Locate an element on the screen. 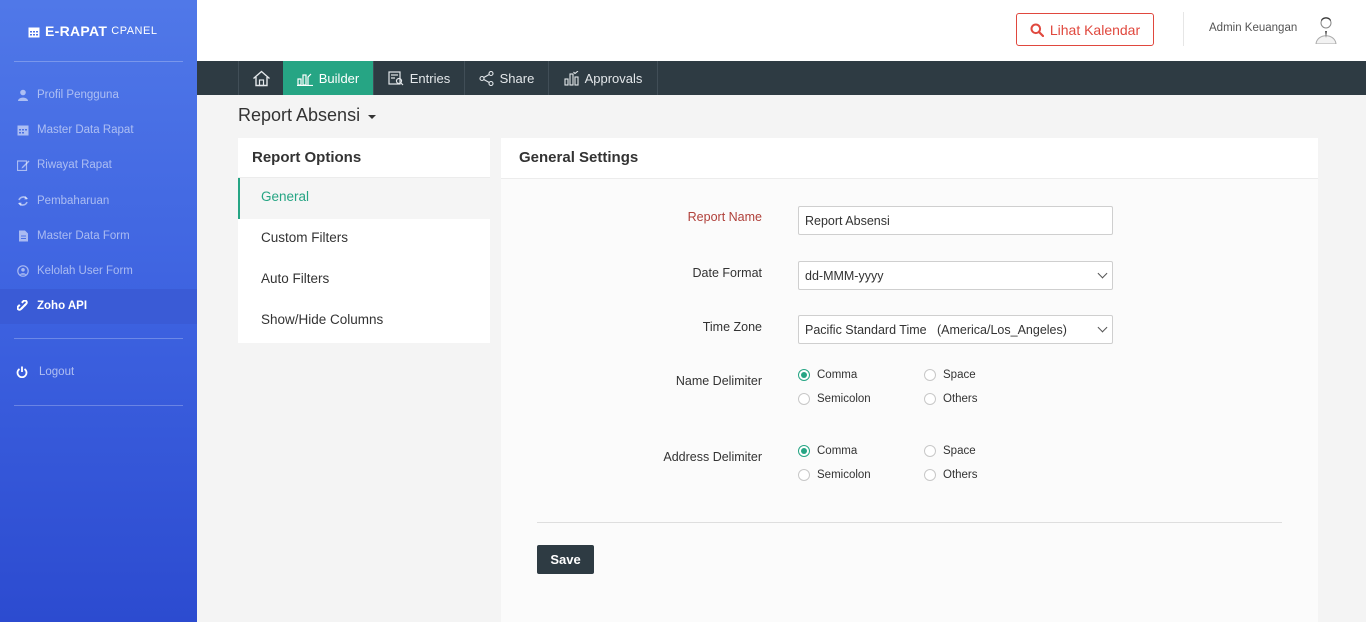 The image size is (1366, 622). search-icon is located at coordinates (1037, 30).